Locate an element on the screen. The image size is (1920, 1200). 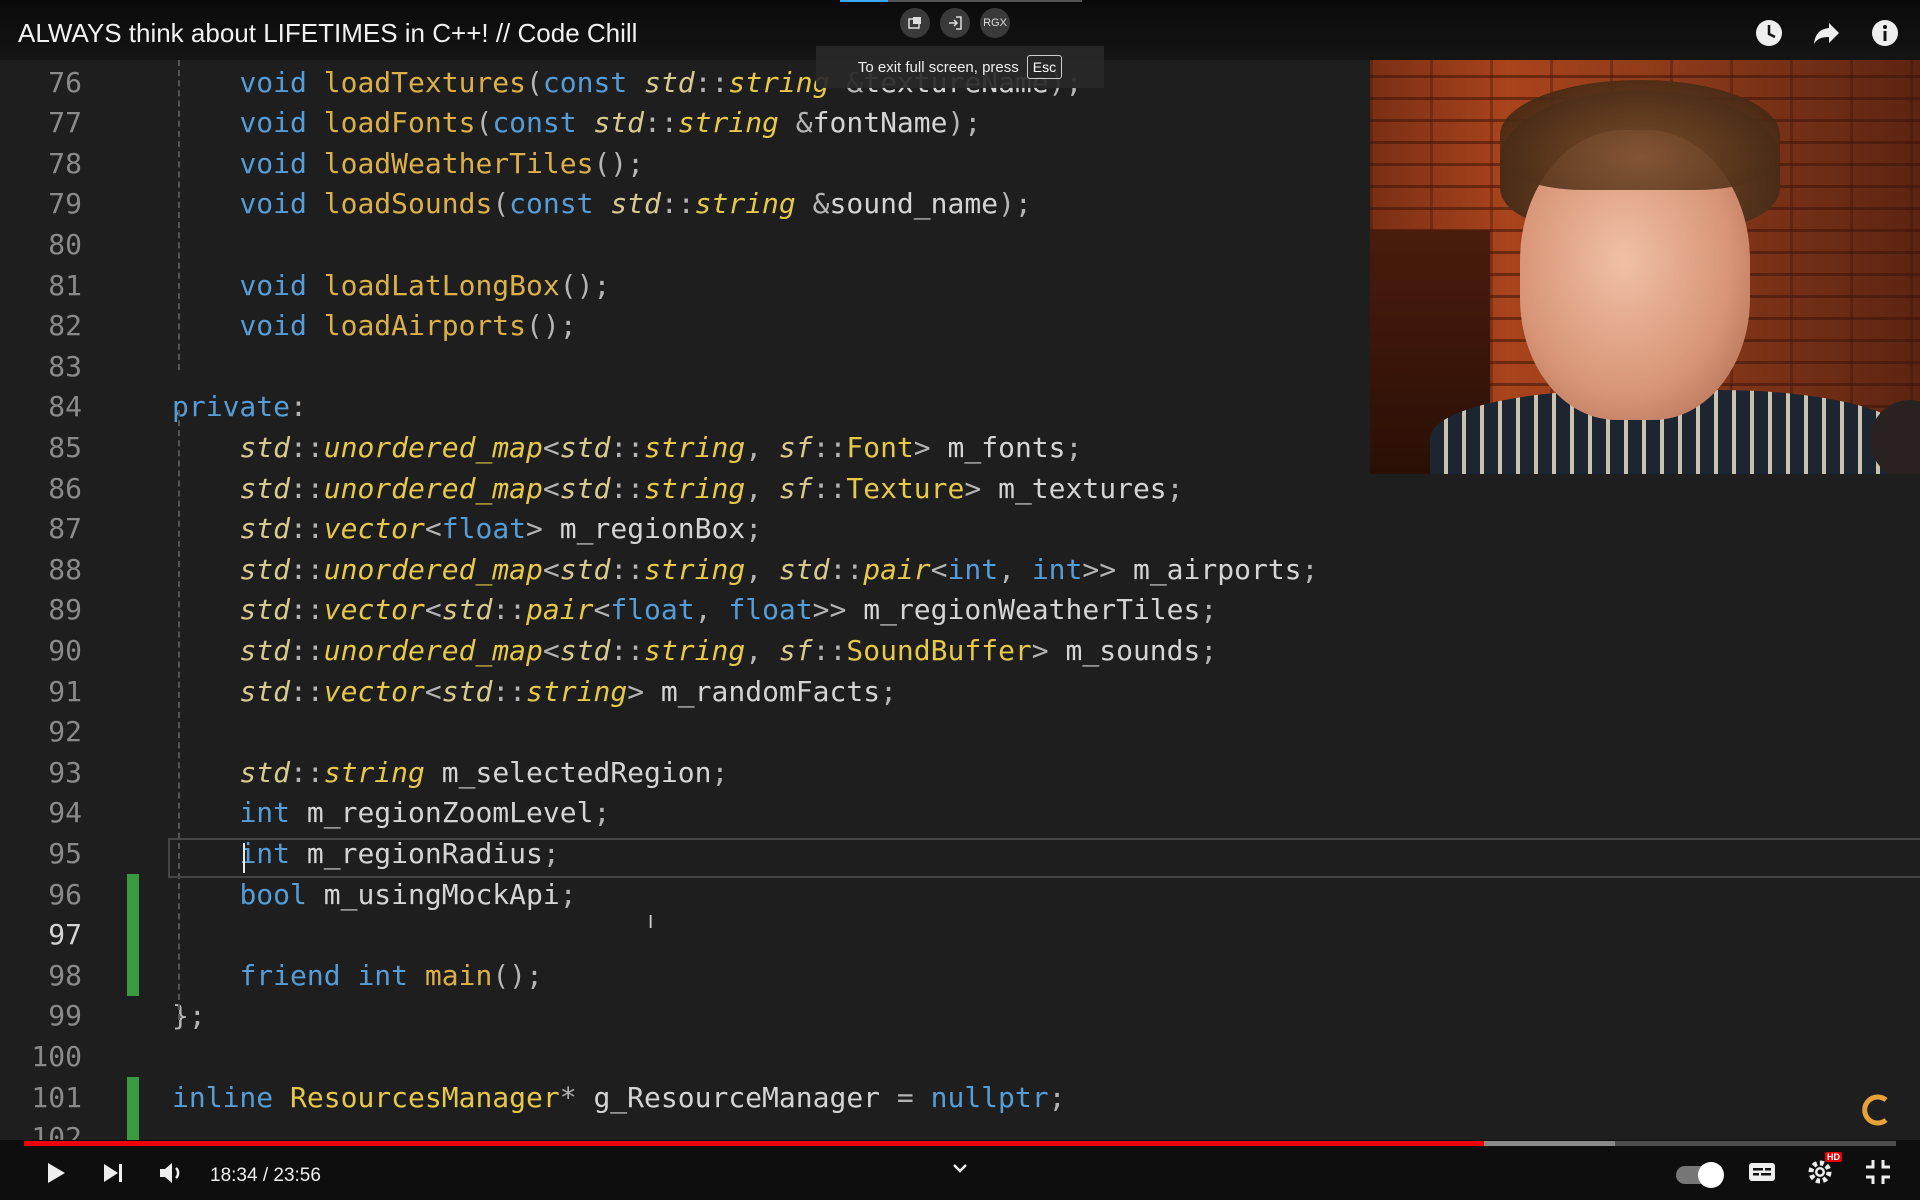
fullscreen-exit-tooltip: To exit full screen, press Esc is located at coordinates (960, 67).